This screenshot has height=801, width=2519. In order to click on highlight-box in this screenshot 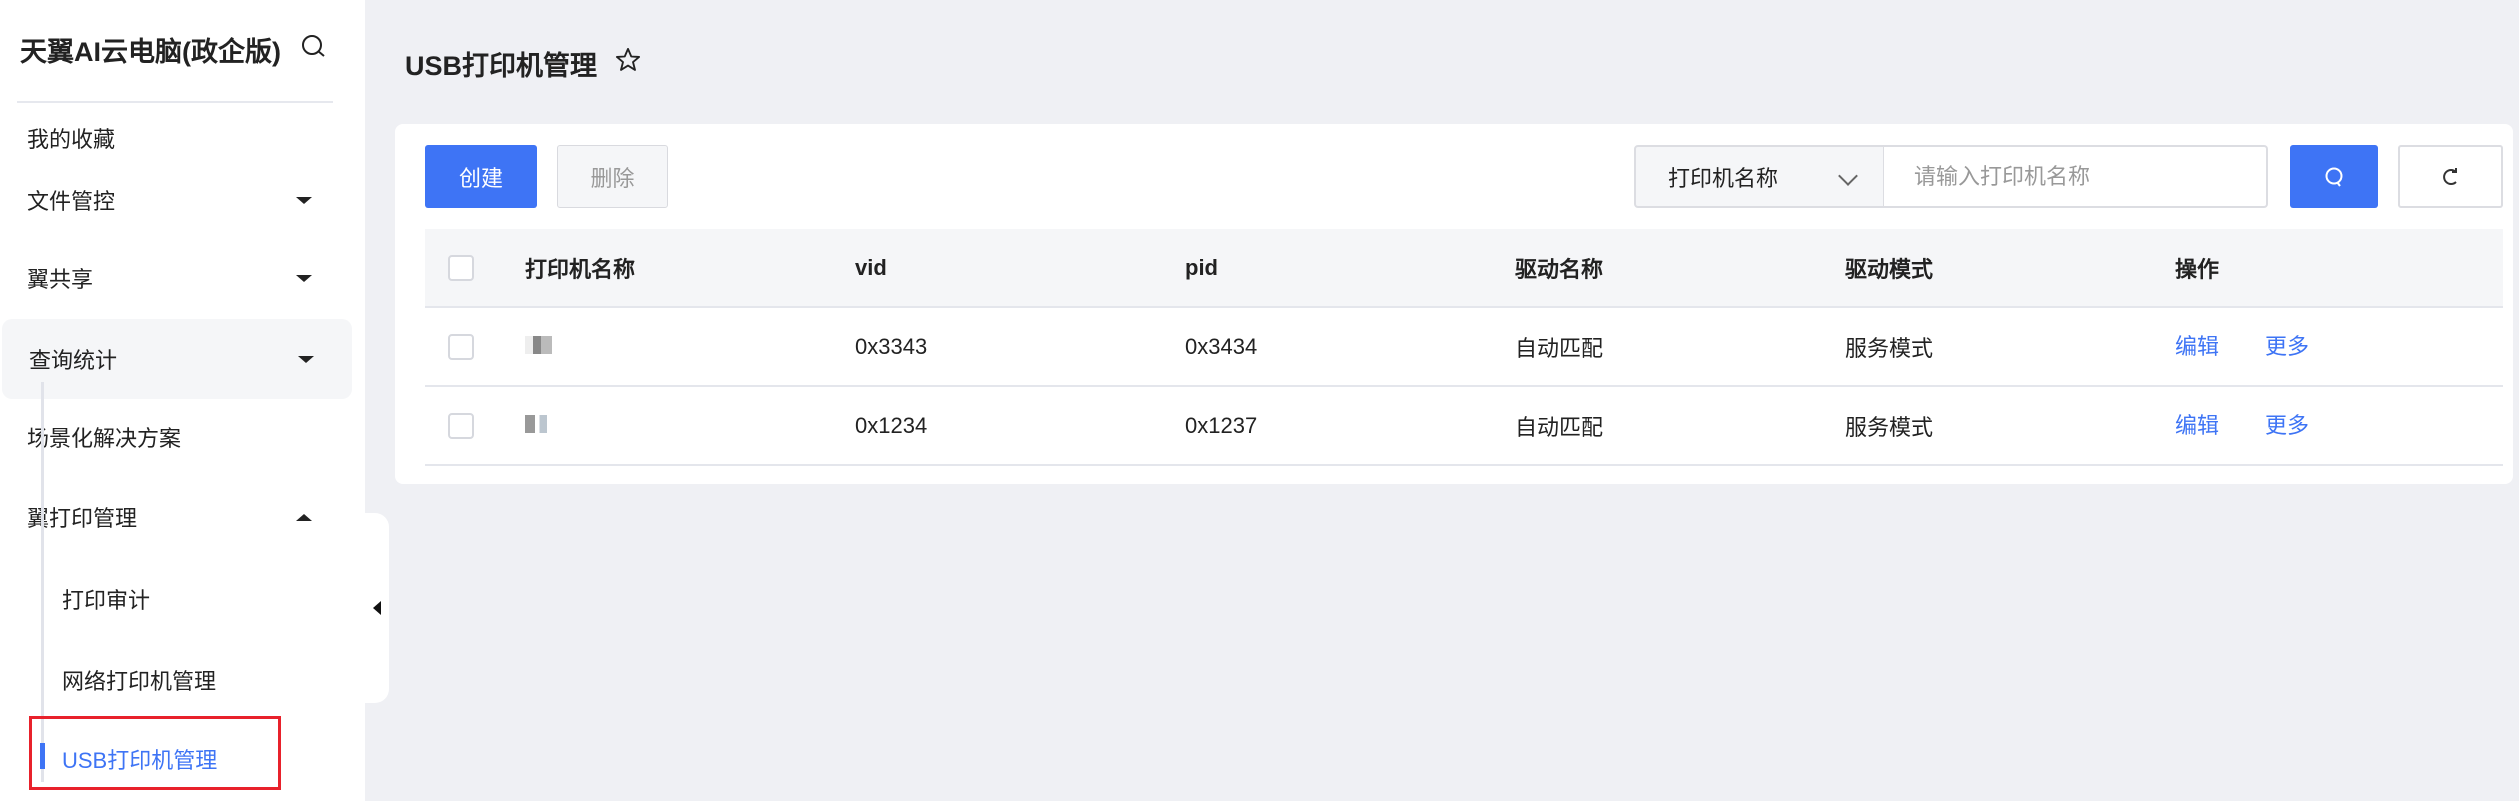, I will do `click(155, 753)`.